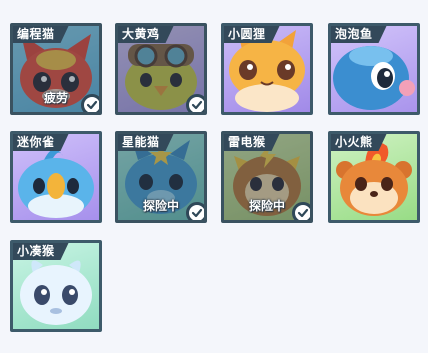 This screenshot has height=353, width=428. I want to click on pet-card: 星能猫 探险中, so click(161, 177).